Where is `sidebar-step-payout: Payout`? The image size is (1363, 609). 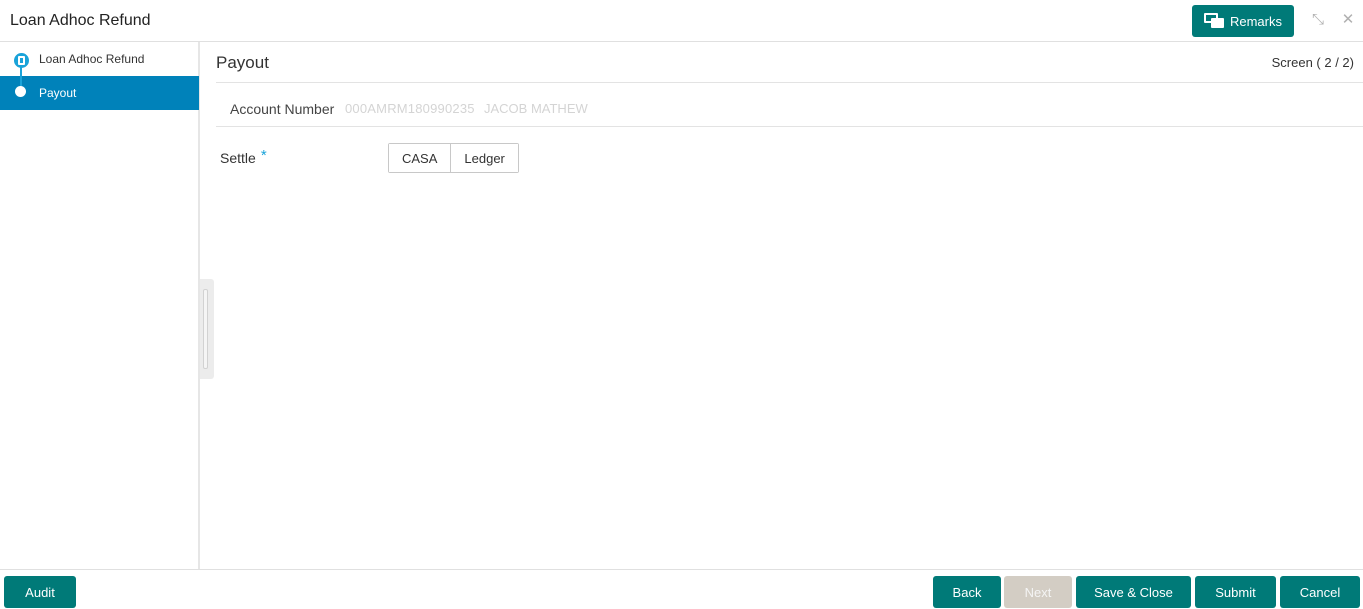
sidebar-step-payout: Payout is located at coordinates (99, 93).